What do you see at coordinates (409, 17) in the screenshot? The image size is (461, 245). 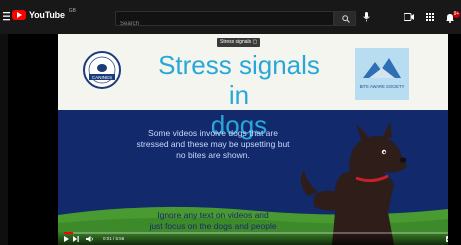 I see `create-video-icon` at bounding box center [409, 17].